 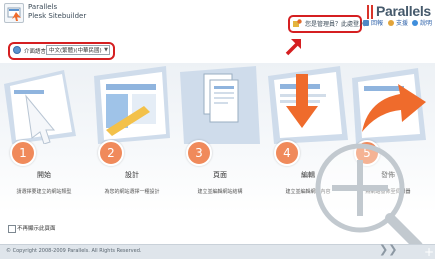 I want to click on step-number-badge: 1, so click(x=23, y=153).